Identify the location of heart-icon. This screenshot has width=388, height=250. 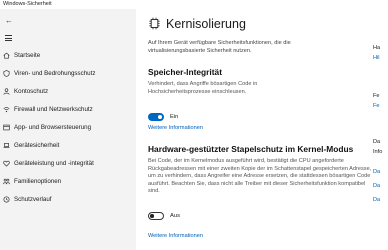
(6, 163).